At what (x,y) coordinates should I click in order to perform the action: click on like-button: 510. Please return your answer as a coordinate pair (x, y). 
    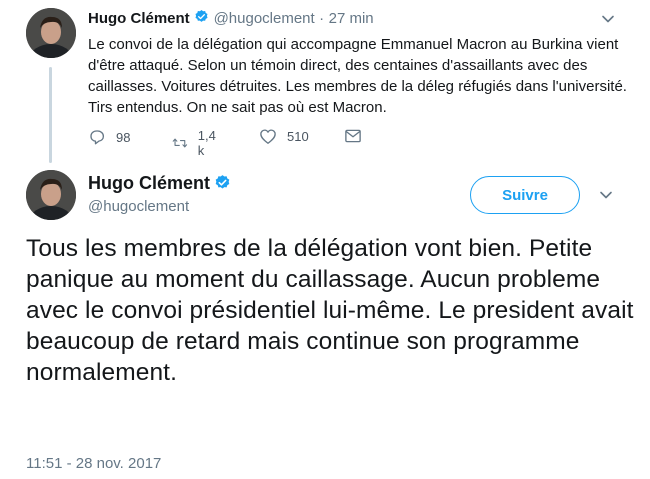
    Looking at the image, I should click on (284, 136).